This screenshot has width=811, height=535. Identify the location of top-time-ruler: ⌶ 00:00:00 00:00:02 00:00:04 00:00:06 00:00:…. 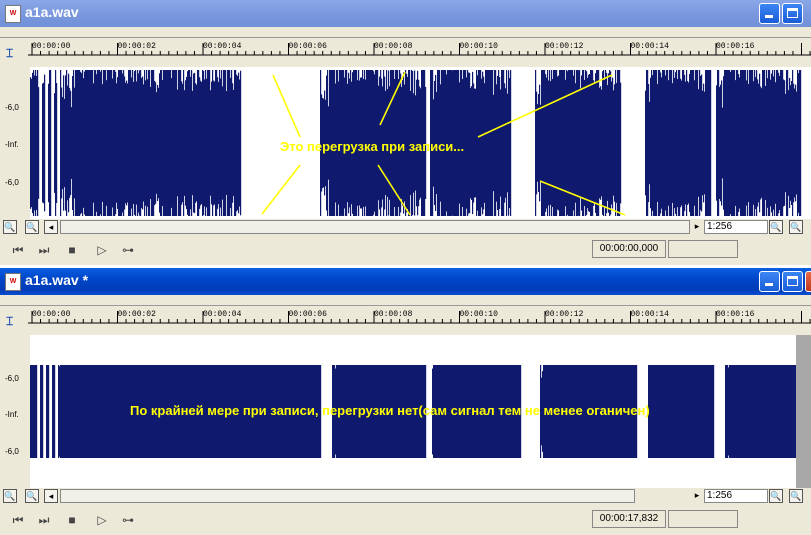
(405, 47).